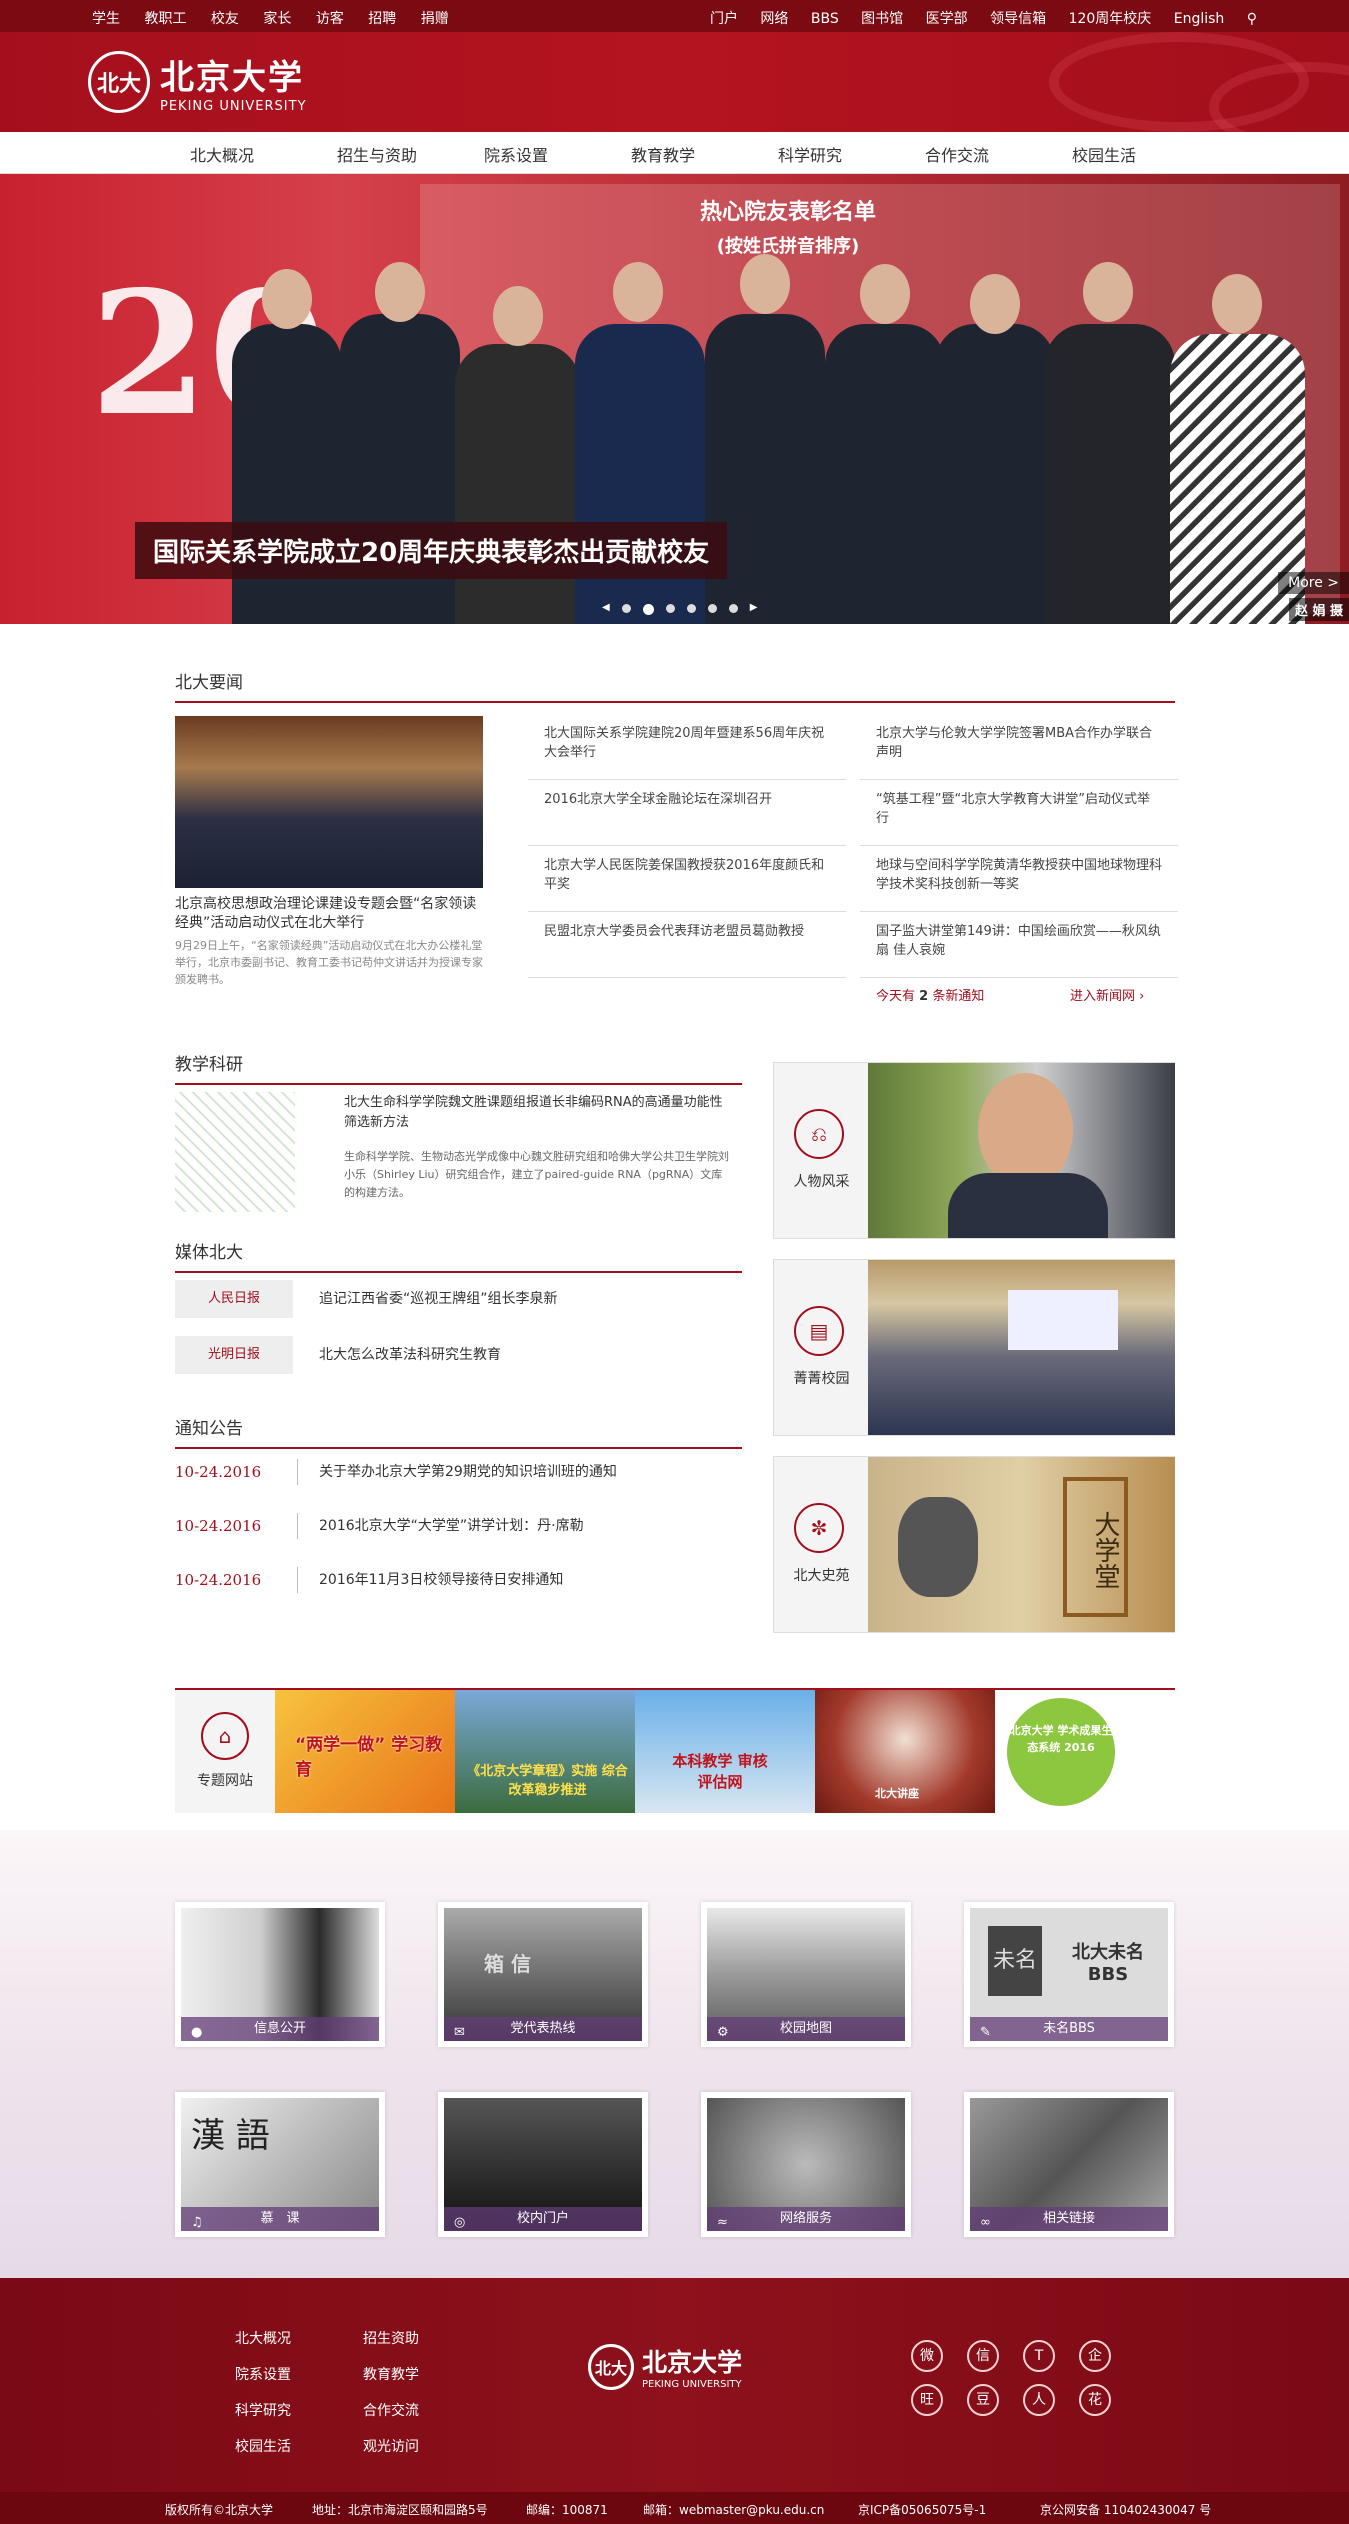 The image size is (1349, 2524). I want to click on service-bbs: 未名 北大未名 BBS ✎ 未名BBS, so click(1069, 1974).